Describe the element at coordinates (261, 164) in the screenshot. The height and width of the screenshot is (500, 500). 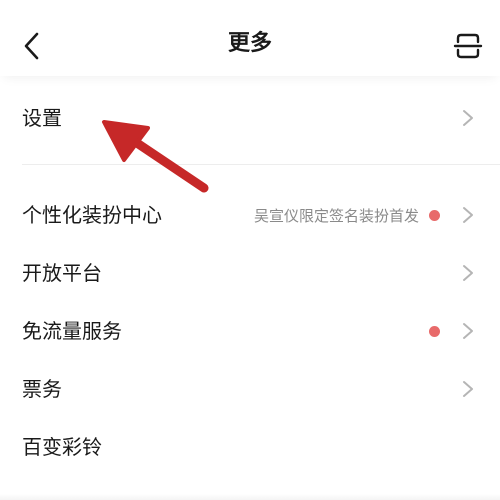
I see `section-divider` at that location.